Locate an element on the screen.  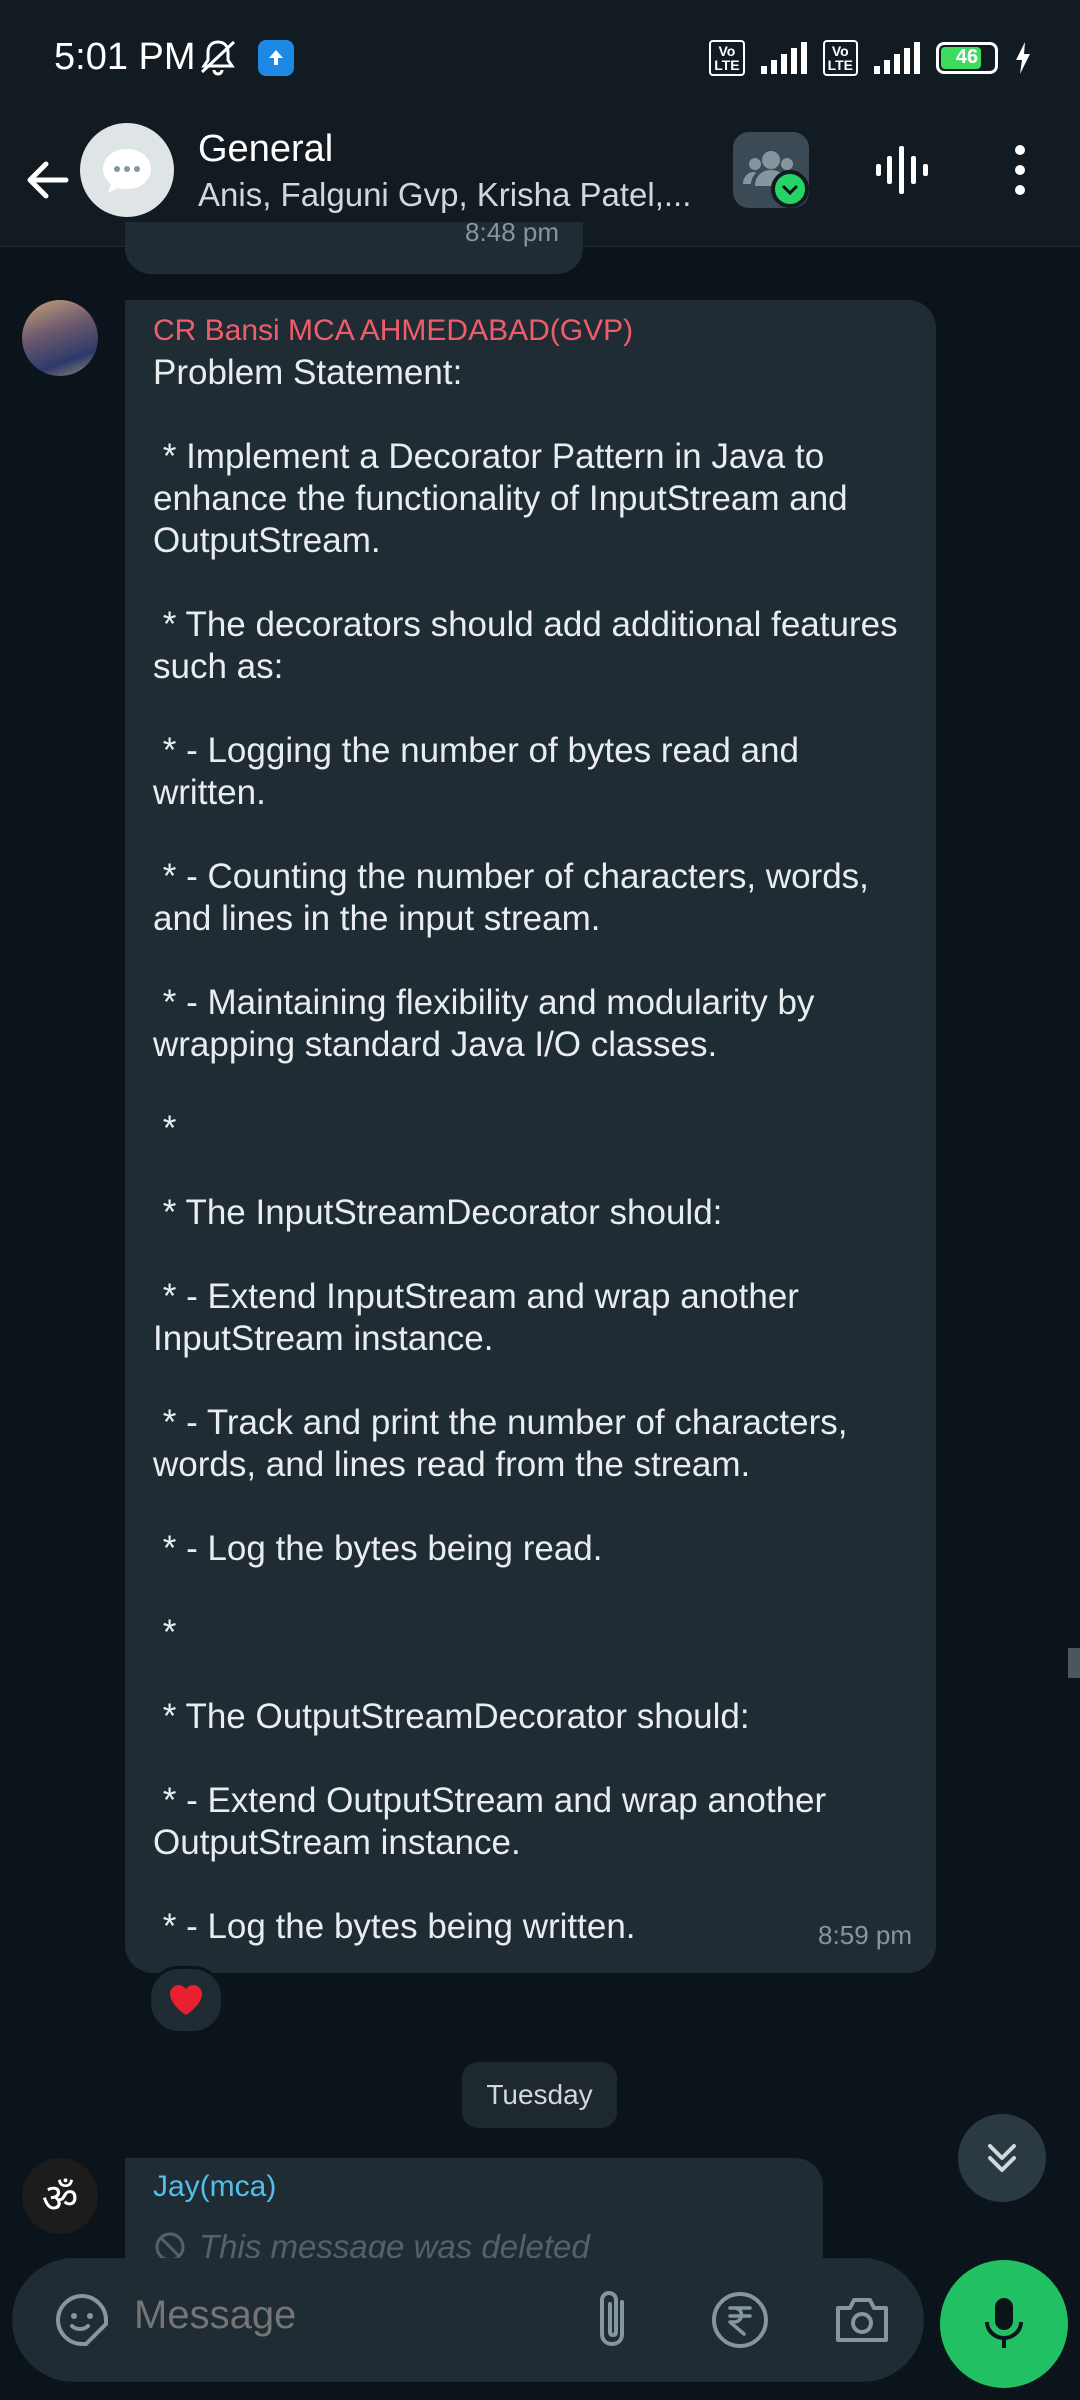
sender-name: CR Bansi MCA AHMEDABAD(GVP) is located at coordinates (530, 331).